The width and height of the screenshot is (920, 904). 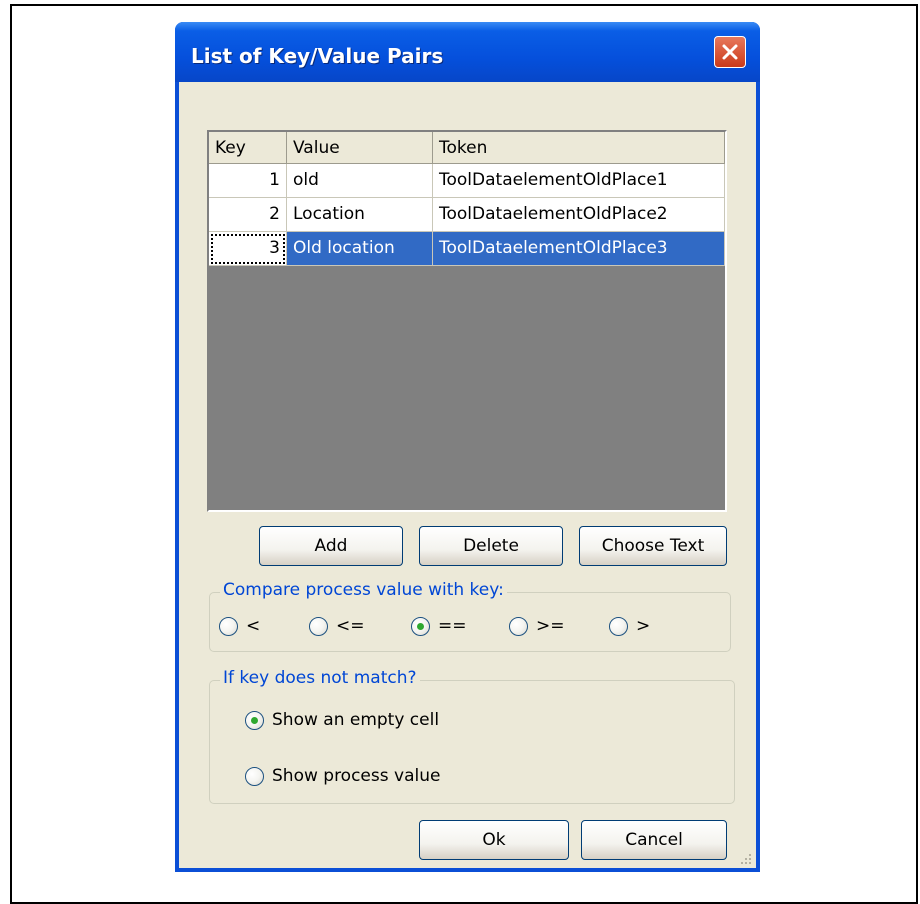 I want to click on cell-value: Location, so click(x=360, y=215).